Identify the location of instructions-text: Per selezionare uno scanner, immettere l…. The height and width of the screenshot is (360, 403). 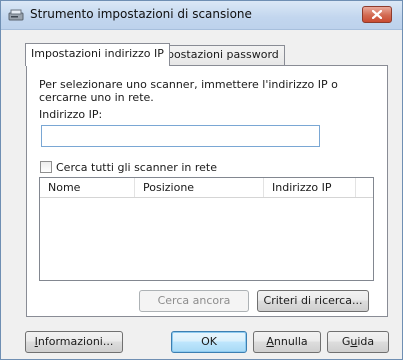
(188, 91).